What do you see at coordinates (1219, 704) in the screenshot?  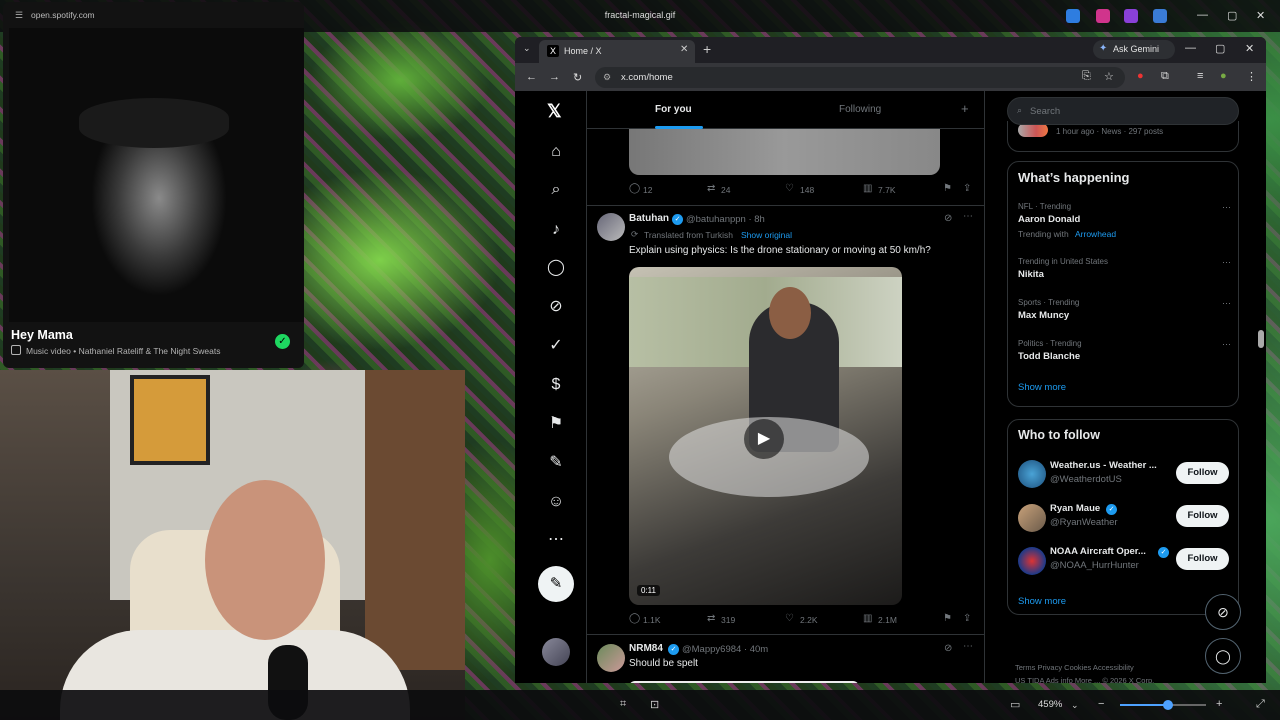 I see `zoom-in-icon: +` at bounding box center [1219, 704].